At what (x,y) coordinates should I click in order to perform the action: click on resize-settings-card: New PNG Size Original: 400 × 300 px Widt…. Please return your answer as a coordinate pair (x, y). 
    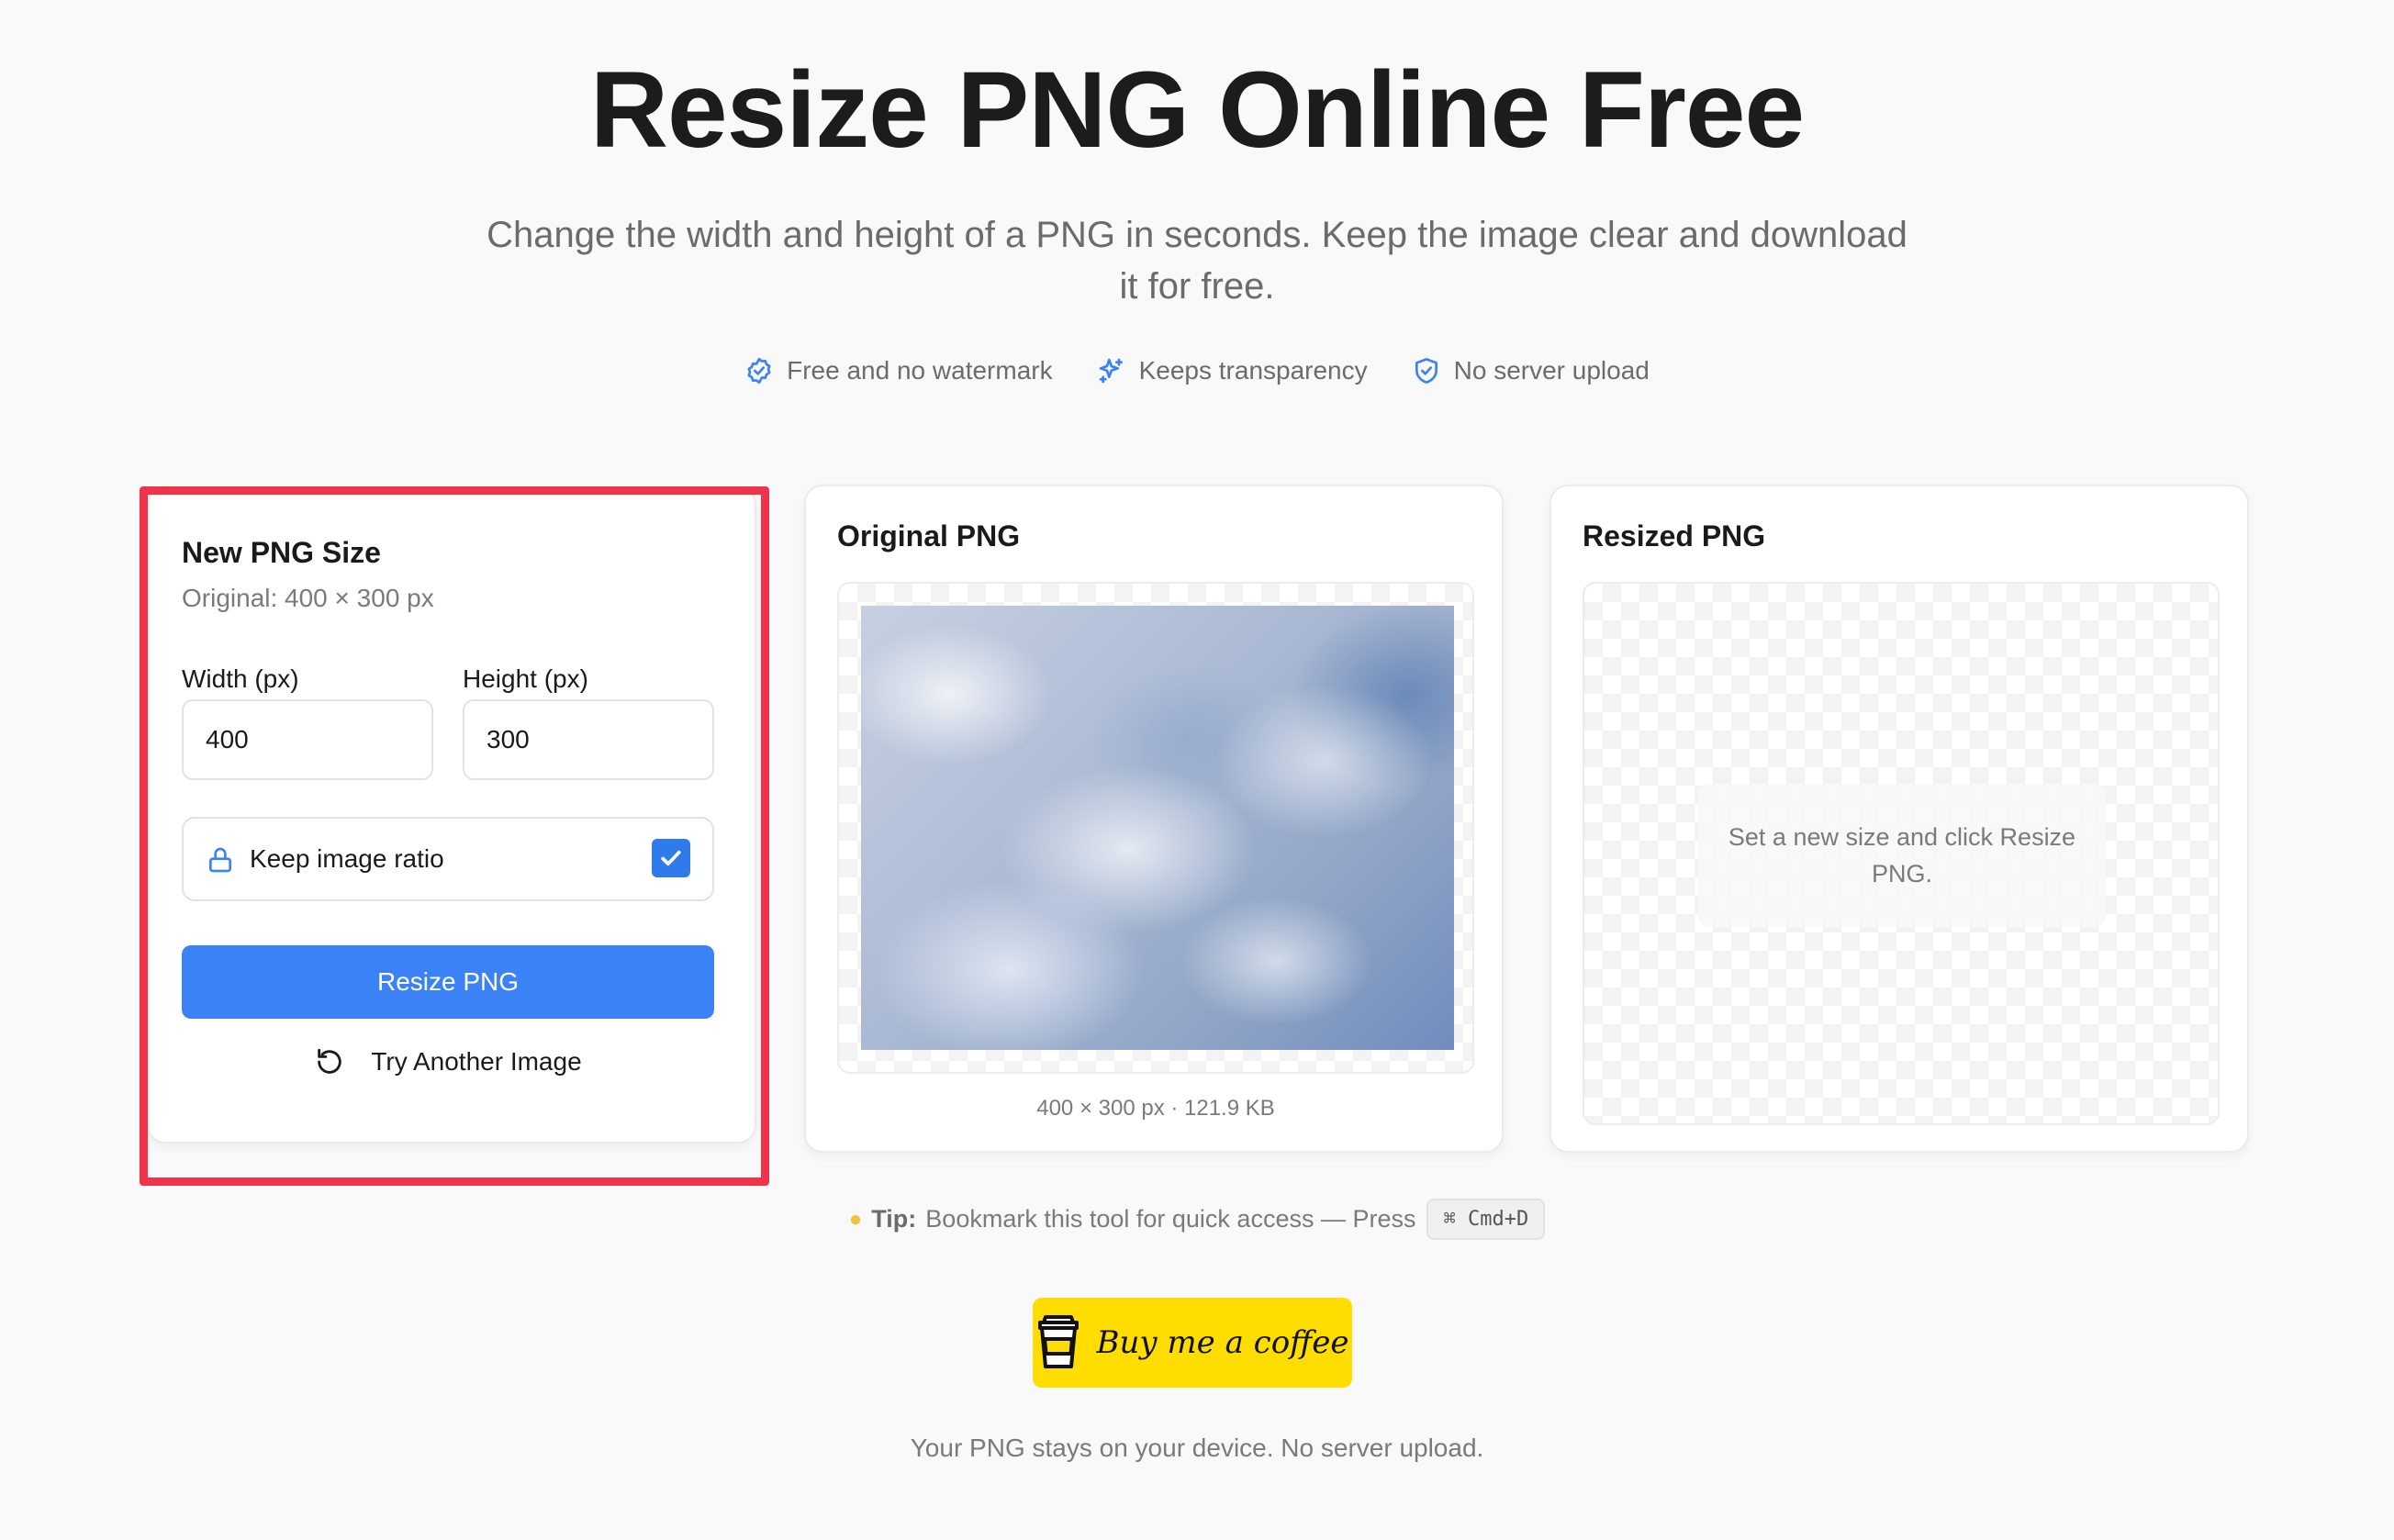
    Looking at the image, I should click on (451, 815).